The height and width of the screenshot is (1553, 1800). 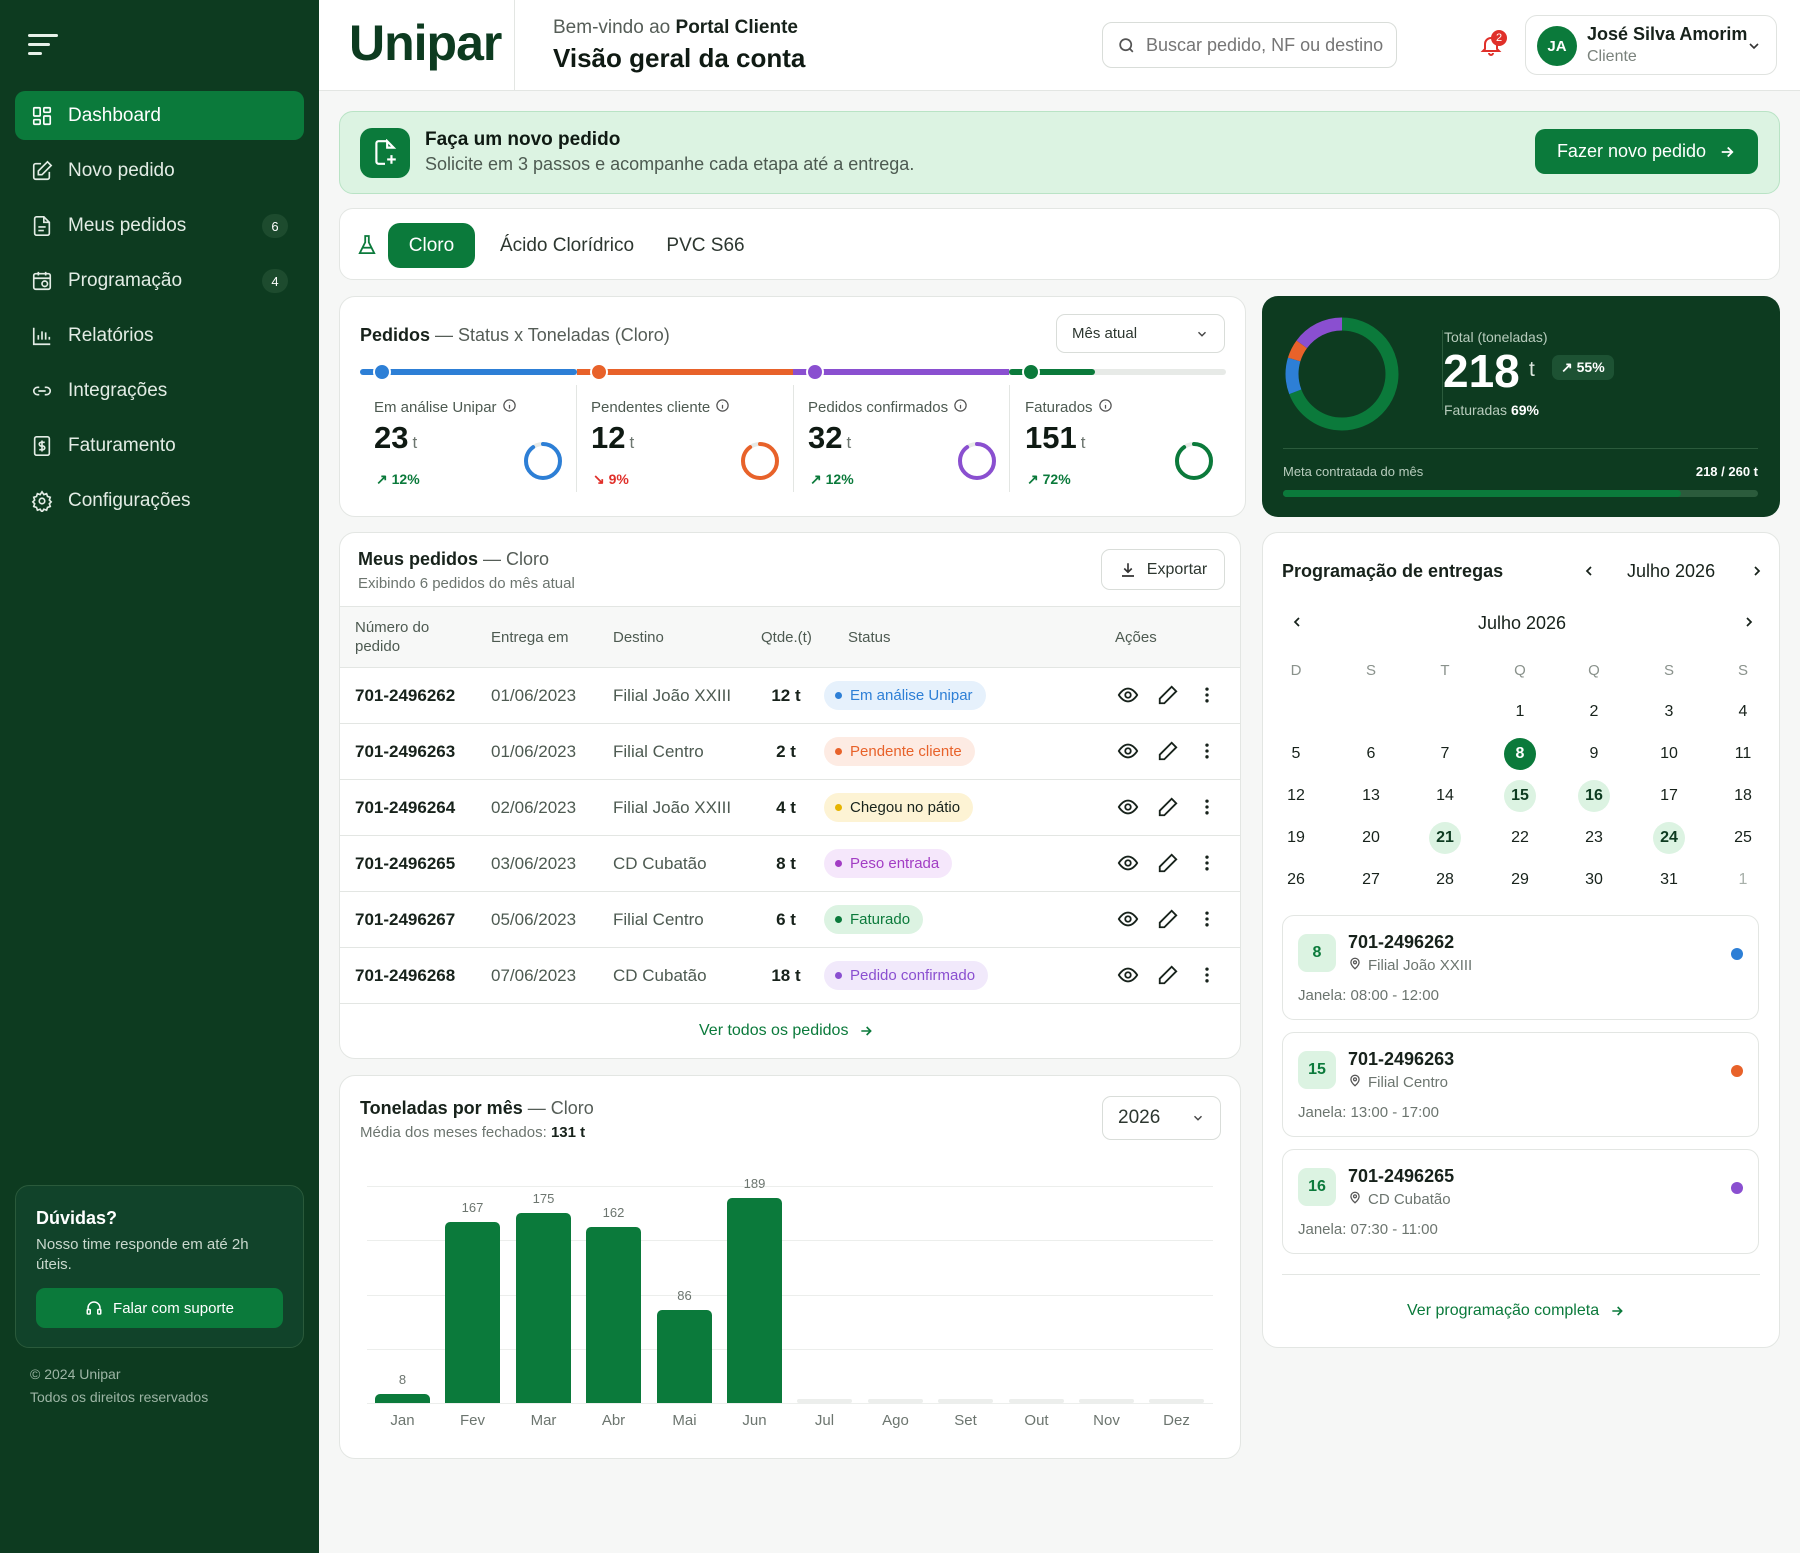 I want to click on order-number: 701-2496267, so click(x=405, y=920).